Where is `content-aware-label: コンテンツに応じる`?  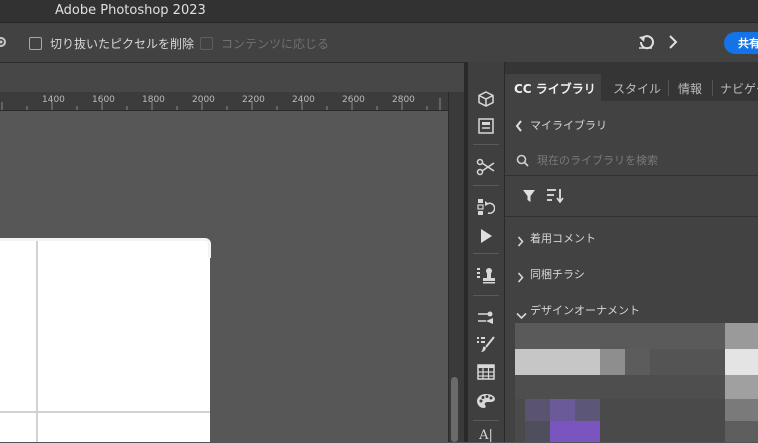 content-aware-label: コンテンツに応じる is located at coordinates (275, 44).